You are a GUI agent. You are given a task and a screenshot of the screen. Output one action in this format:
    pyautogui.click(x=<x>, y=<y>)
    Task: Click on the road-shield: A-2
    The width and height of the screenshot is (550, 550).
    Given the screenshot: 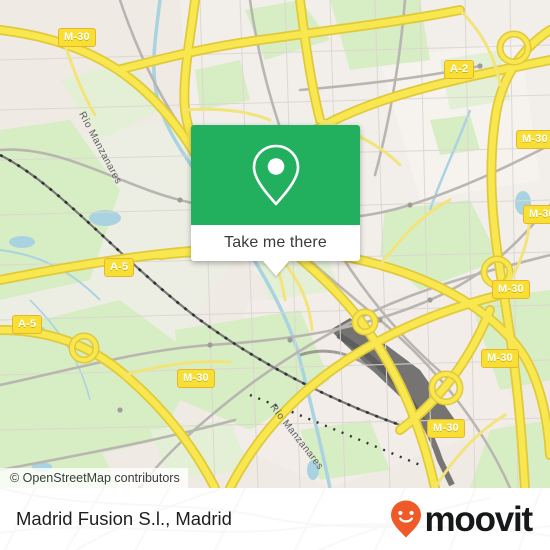 What is the action you would take?
    pyautogui.click(x=459, y=69)
    